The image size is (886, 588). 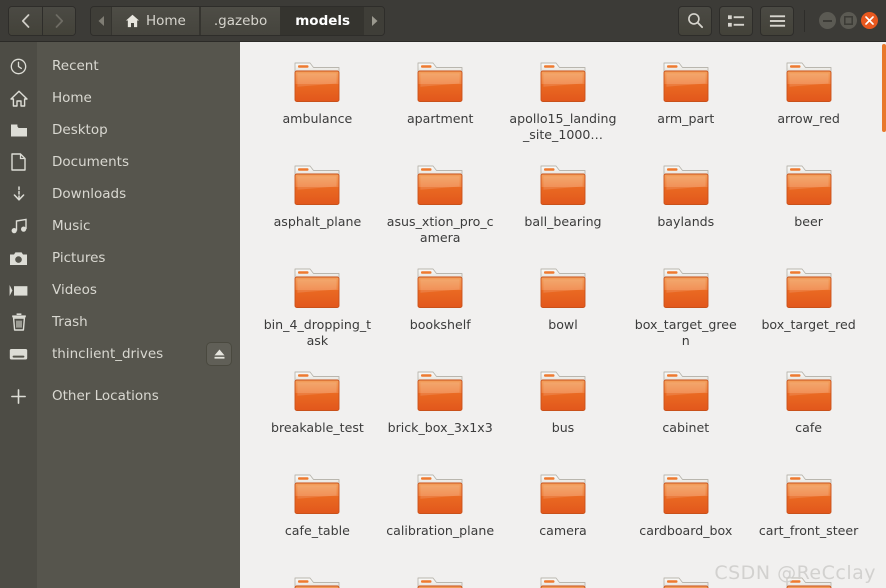 What do you see at coordinates (18, 354) in the screenshot?
I see `drive-icon` at bounding box center [18, 354].